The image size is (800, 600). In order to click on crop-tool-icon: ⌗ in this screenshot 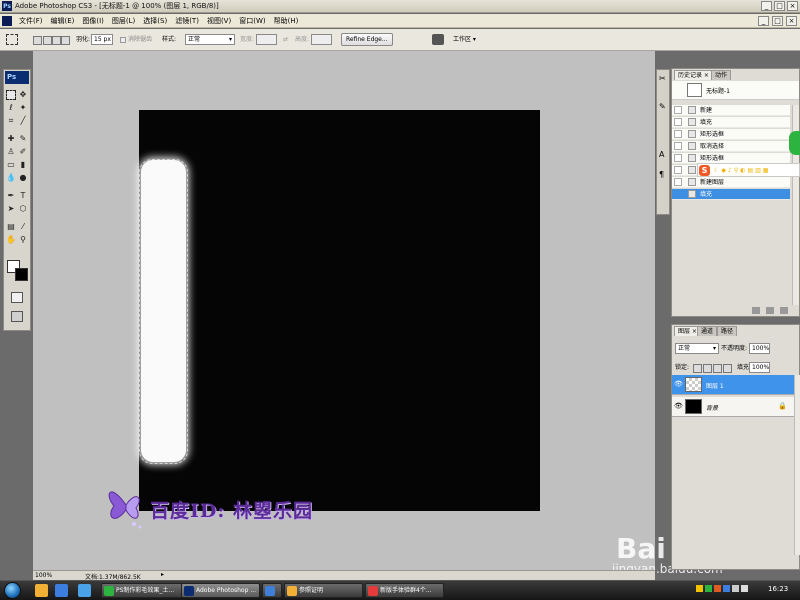, I will do `click(11, 121)`.